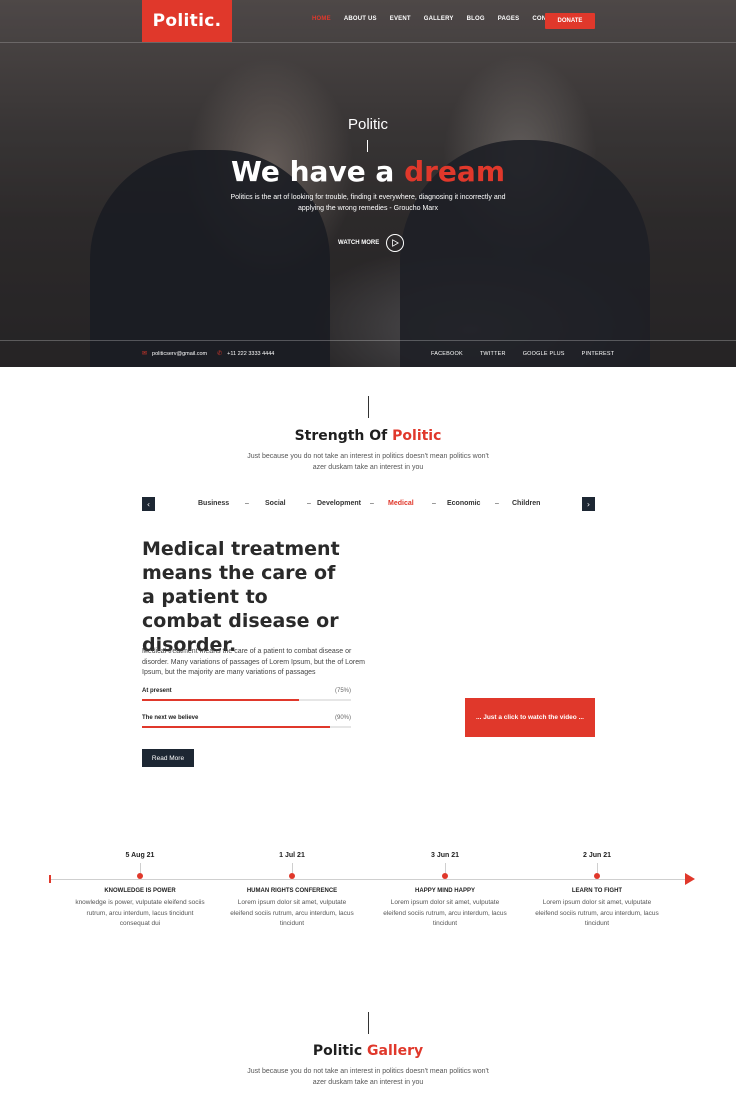 This screenshot has height=1104, width=736. Describe the element at coordinates (368, 42) in the screenshot. I see `header-divider` at that location.